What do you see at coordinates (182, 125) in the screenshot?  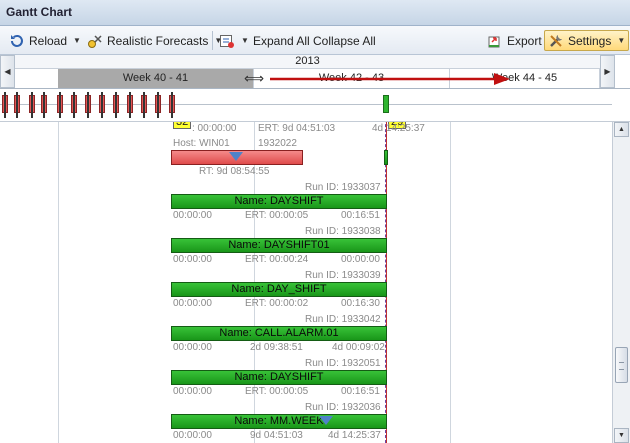 I see `job-count-badge-left: 32` at bounding box center [182, 125].